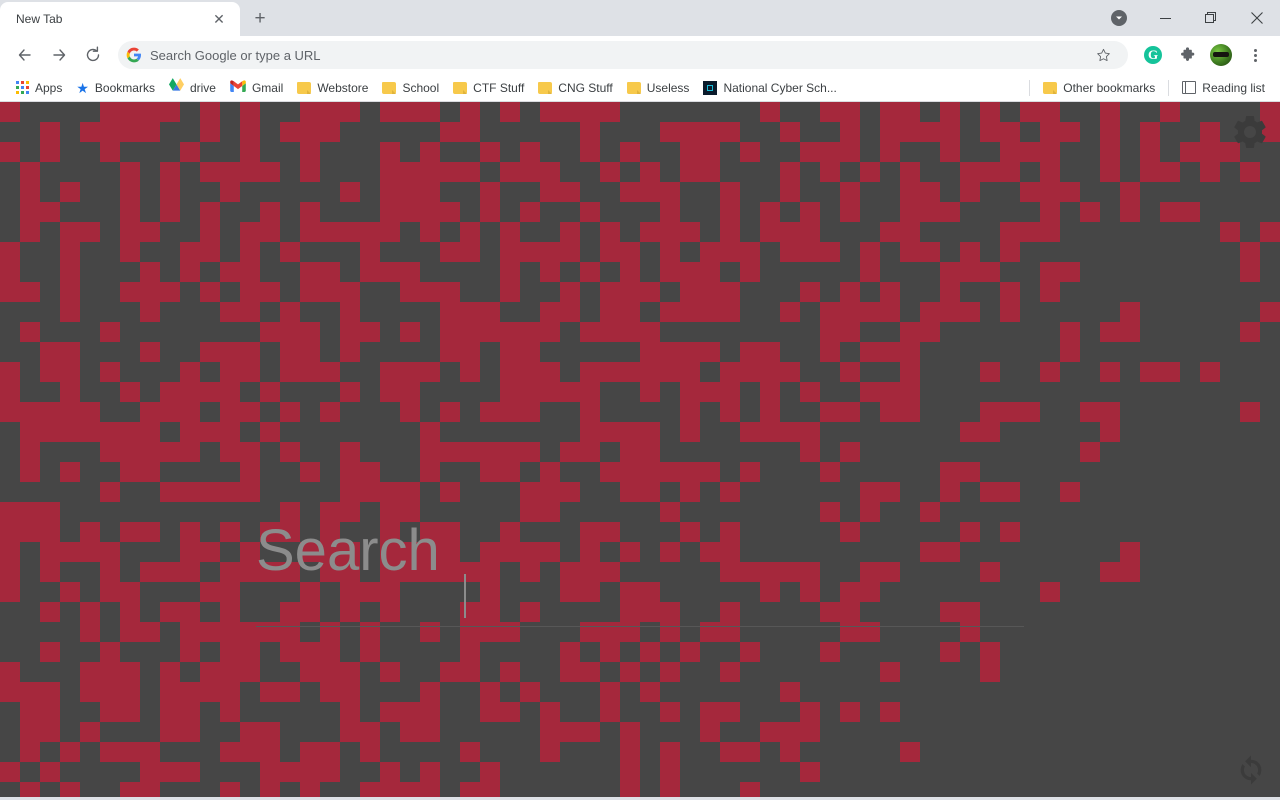 This screenshot has width=1280, height=800. Describe the element at coordinates (49, 87) in the screenshot. I see `bookmark-label: Apps` at that location.